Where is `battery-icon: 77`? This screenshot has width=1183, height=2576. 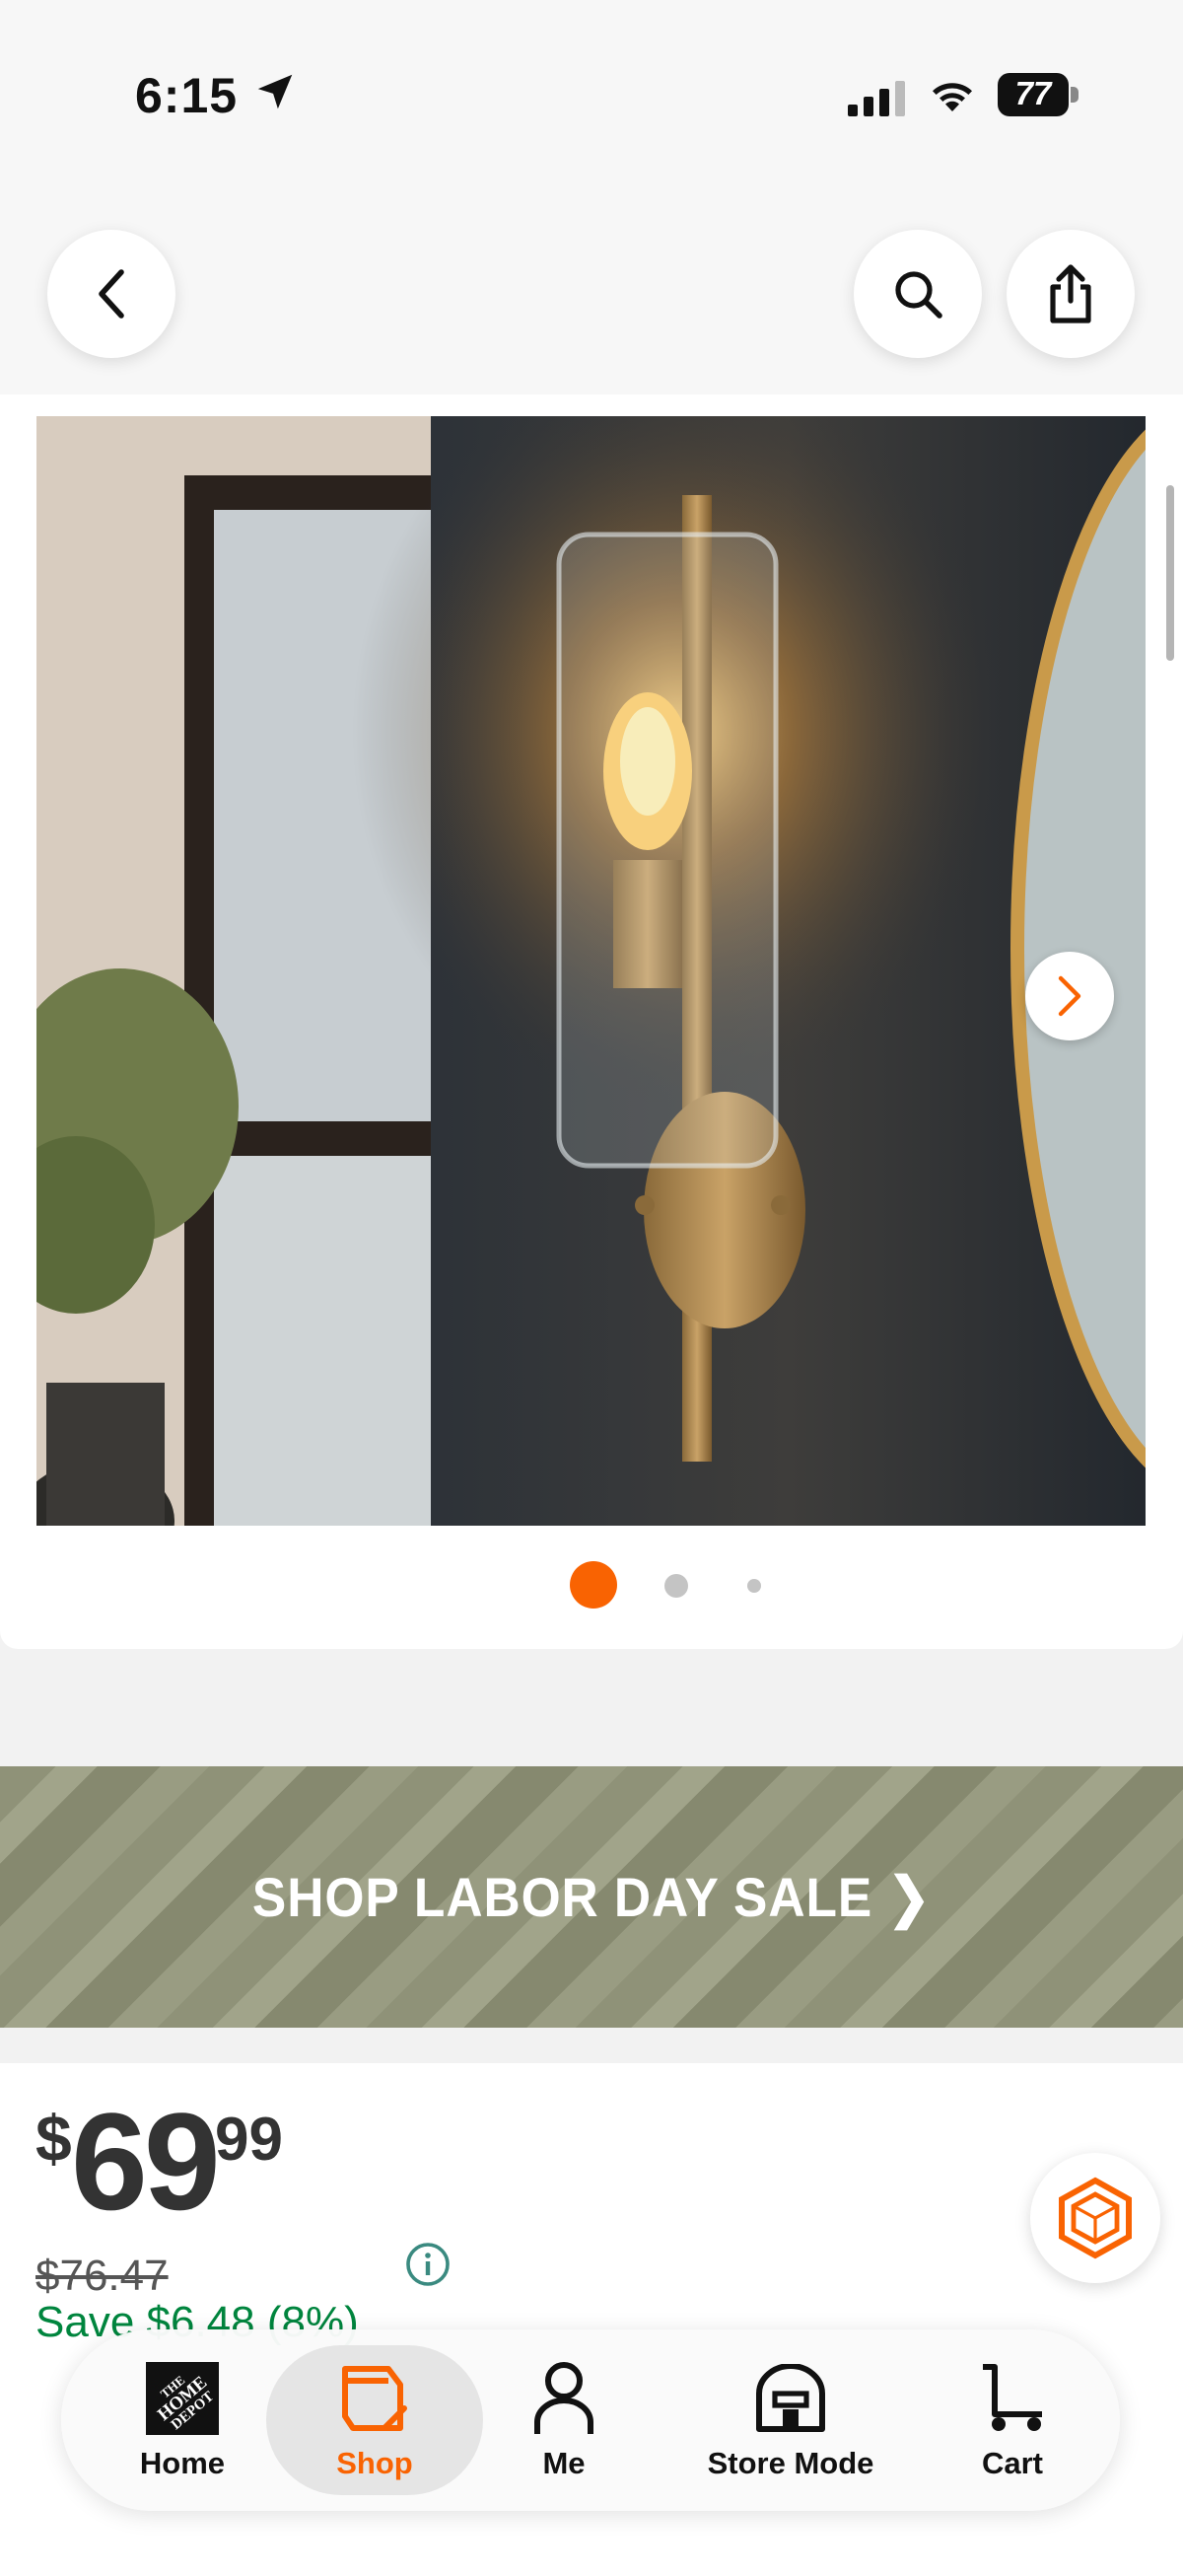
battery-icon: 77 is located at coordinates (1039, 95).